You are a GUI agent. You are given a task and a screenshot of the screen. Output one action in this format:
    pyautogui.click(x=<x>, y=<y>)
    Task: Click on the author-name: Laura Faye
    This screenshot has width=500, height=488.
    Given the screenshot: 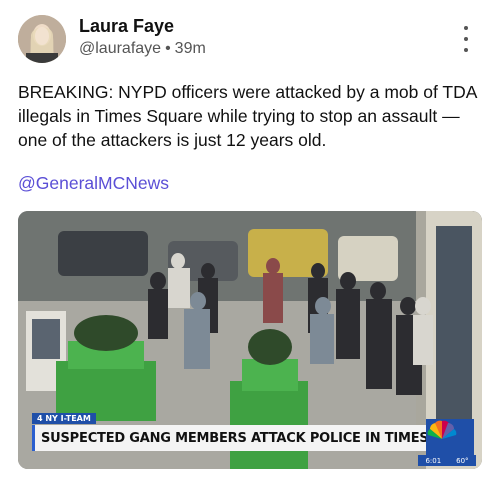 What is the action you would take?
    pyautogui.click(x=126, y=26)
    